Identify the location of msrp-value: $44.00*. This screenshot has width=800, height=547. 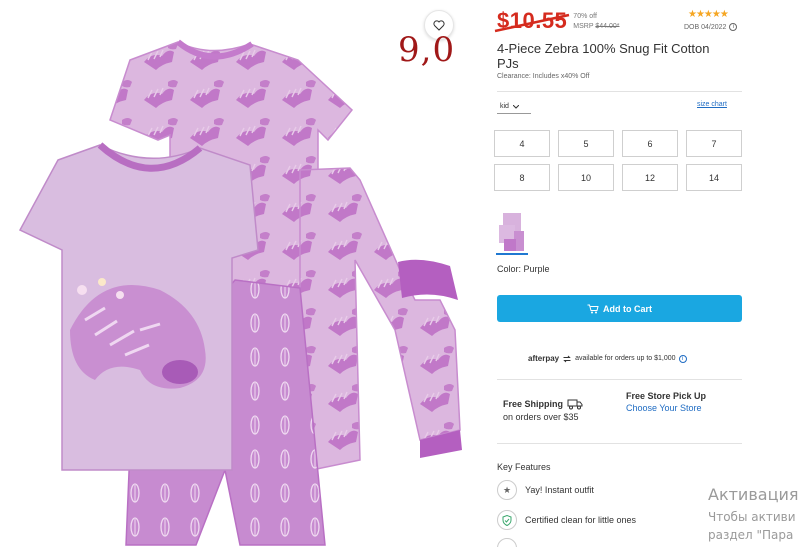
(607, 26).